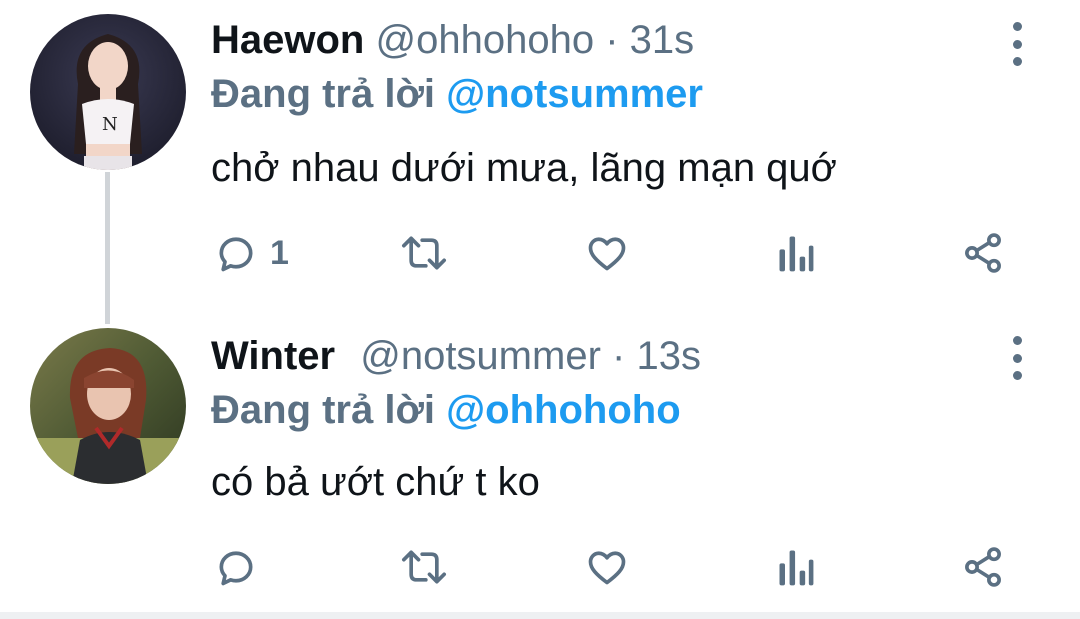 This screenshot has height=619, width=1080. Describe the element at coordinates (110, 124) in the screenshot. I see `svg-text: N` at that location.